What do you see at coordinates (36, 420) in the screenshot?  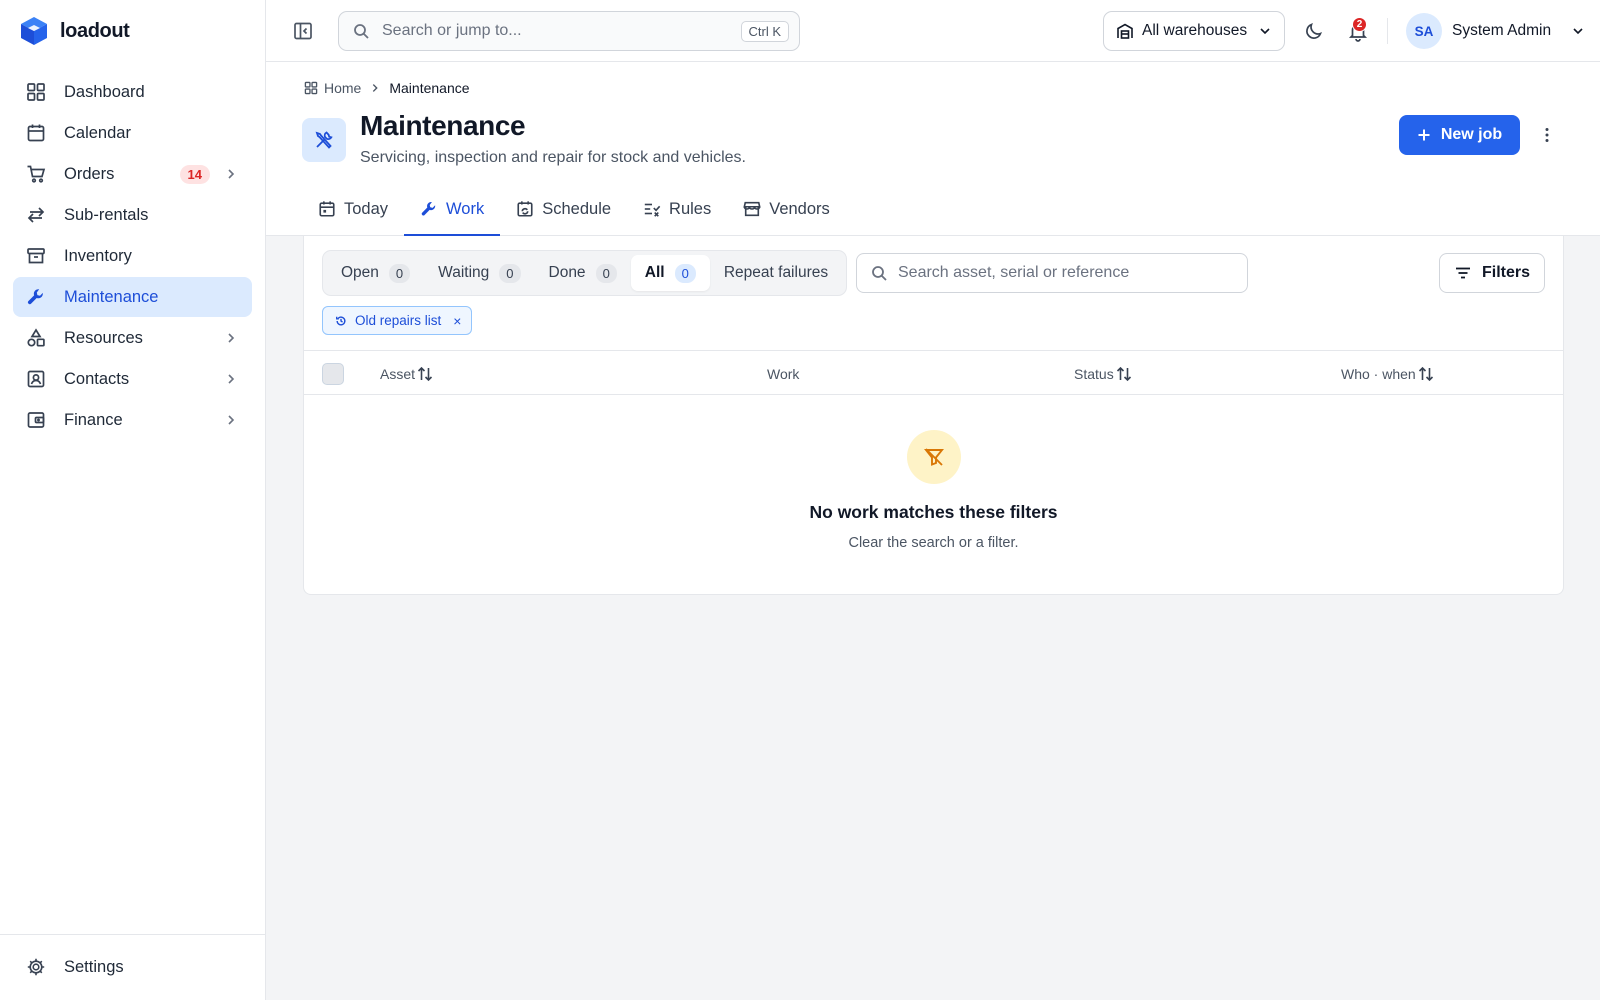 I see `wallet-icon` at bounding box center [36, 420].